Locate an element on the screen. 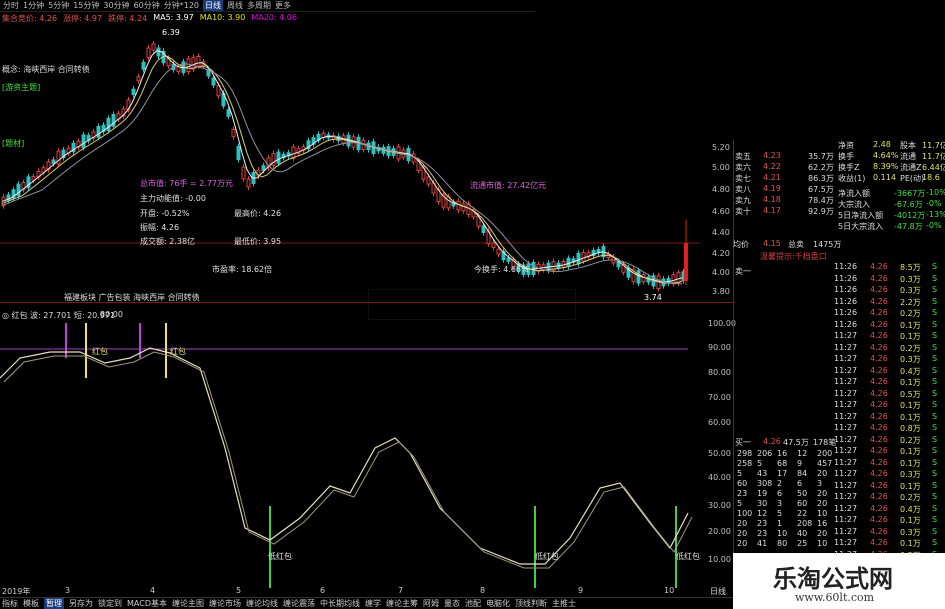  period-tab-extra: 分钟*120 is located at coordinates (181, 5).